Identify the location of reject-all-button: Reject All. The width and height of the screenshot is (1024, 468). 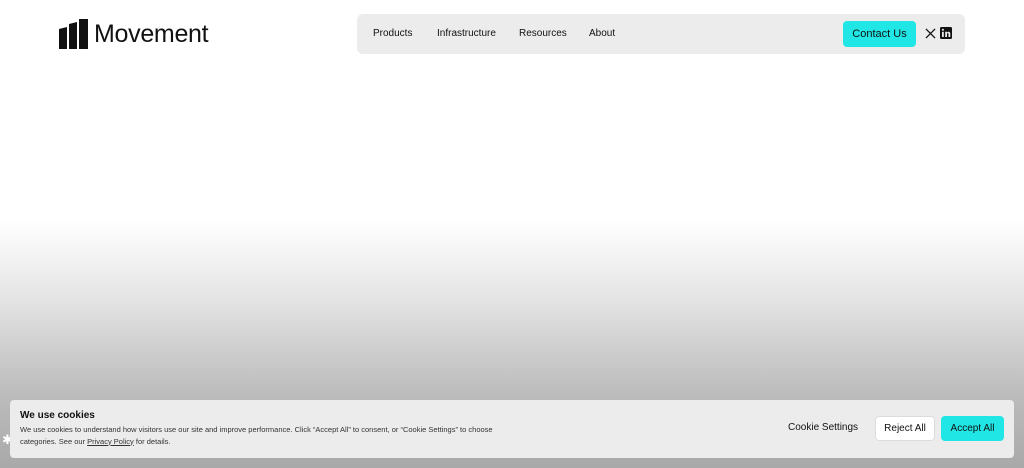
(905, 428).